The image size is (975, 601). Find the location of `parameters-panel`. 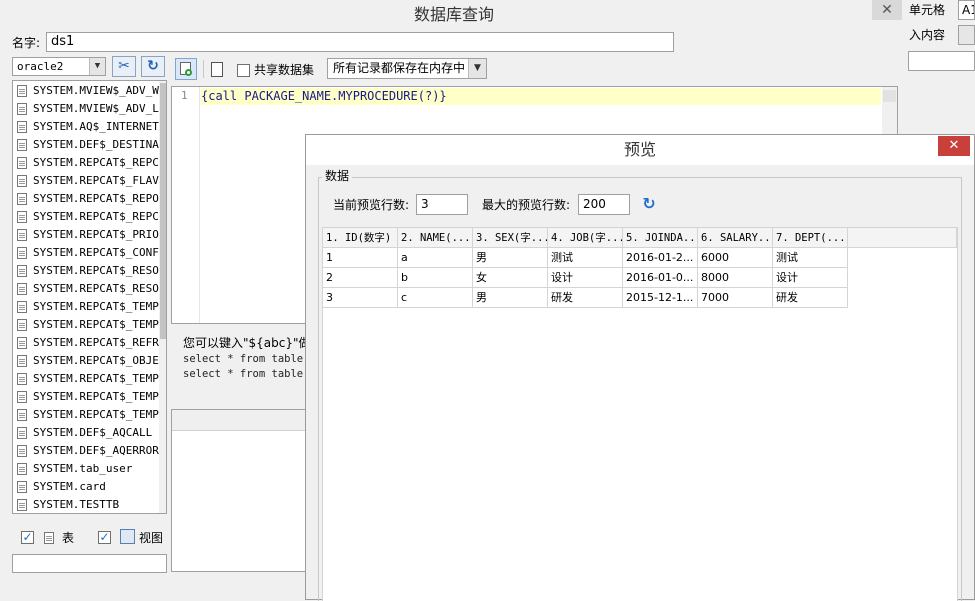

parameters-panel is located at coordinates (241, 490).